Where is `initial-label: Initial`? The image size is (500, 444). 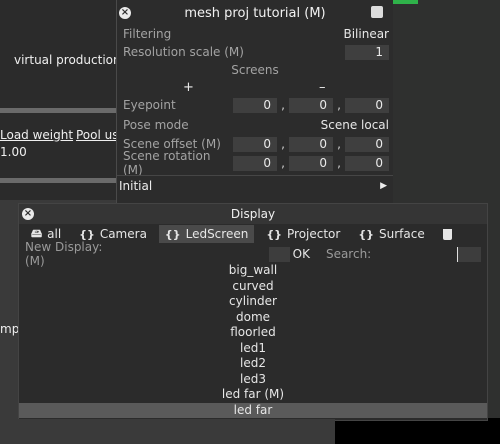 initial-label: Initial is located at coordinates (136, 186).